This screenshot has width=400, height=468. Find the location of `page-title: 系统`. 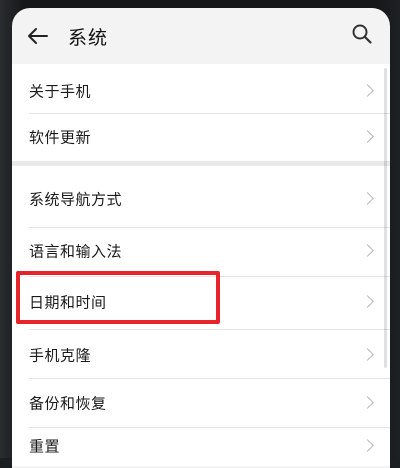

page-title: 系统 is located at coordinates (88, 38).